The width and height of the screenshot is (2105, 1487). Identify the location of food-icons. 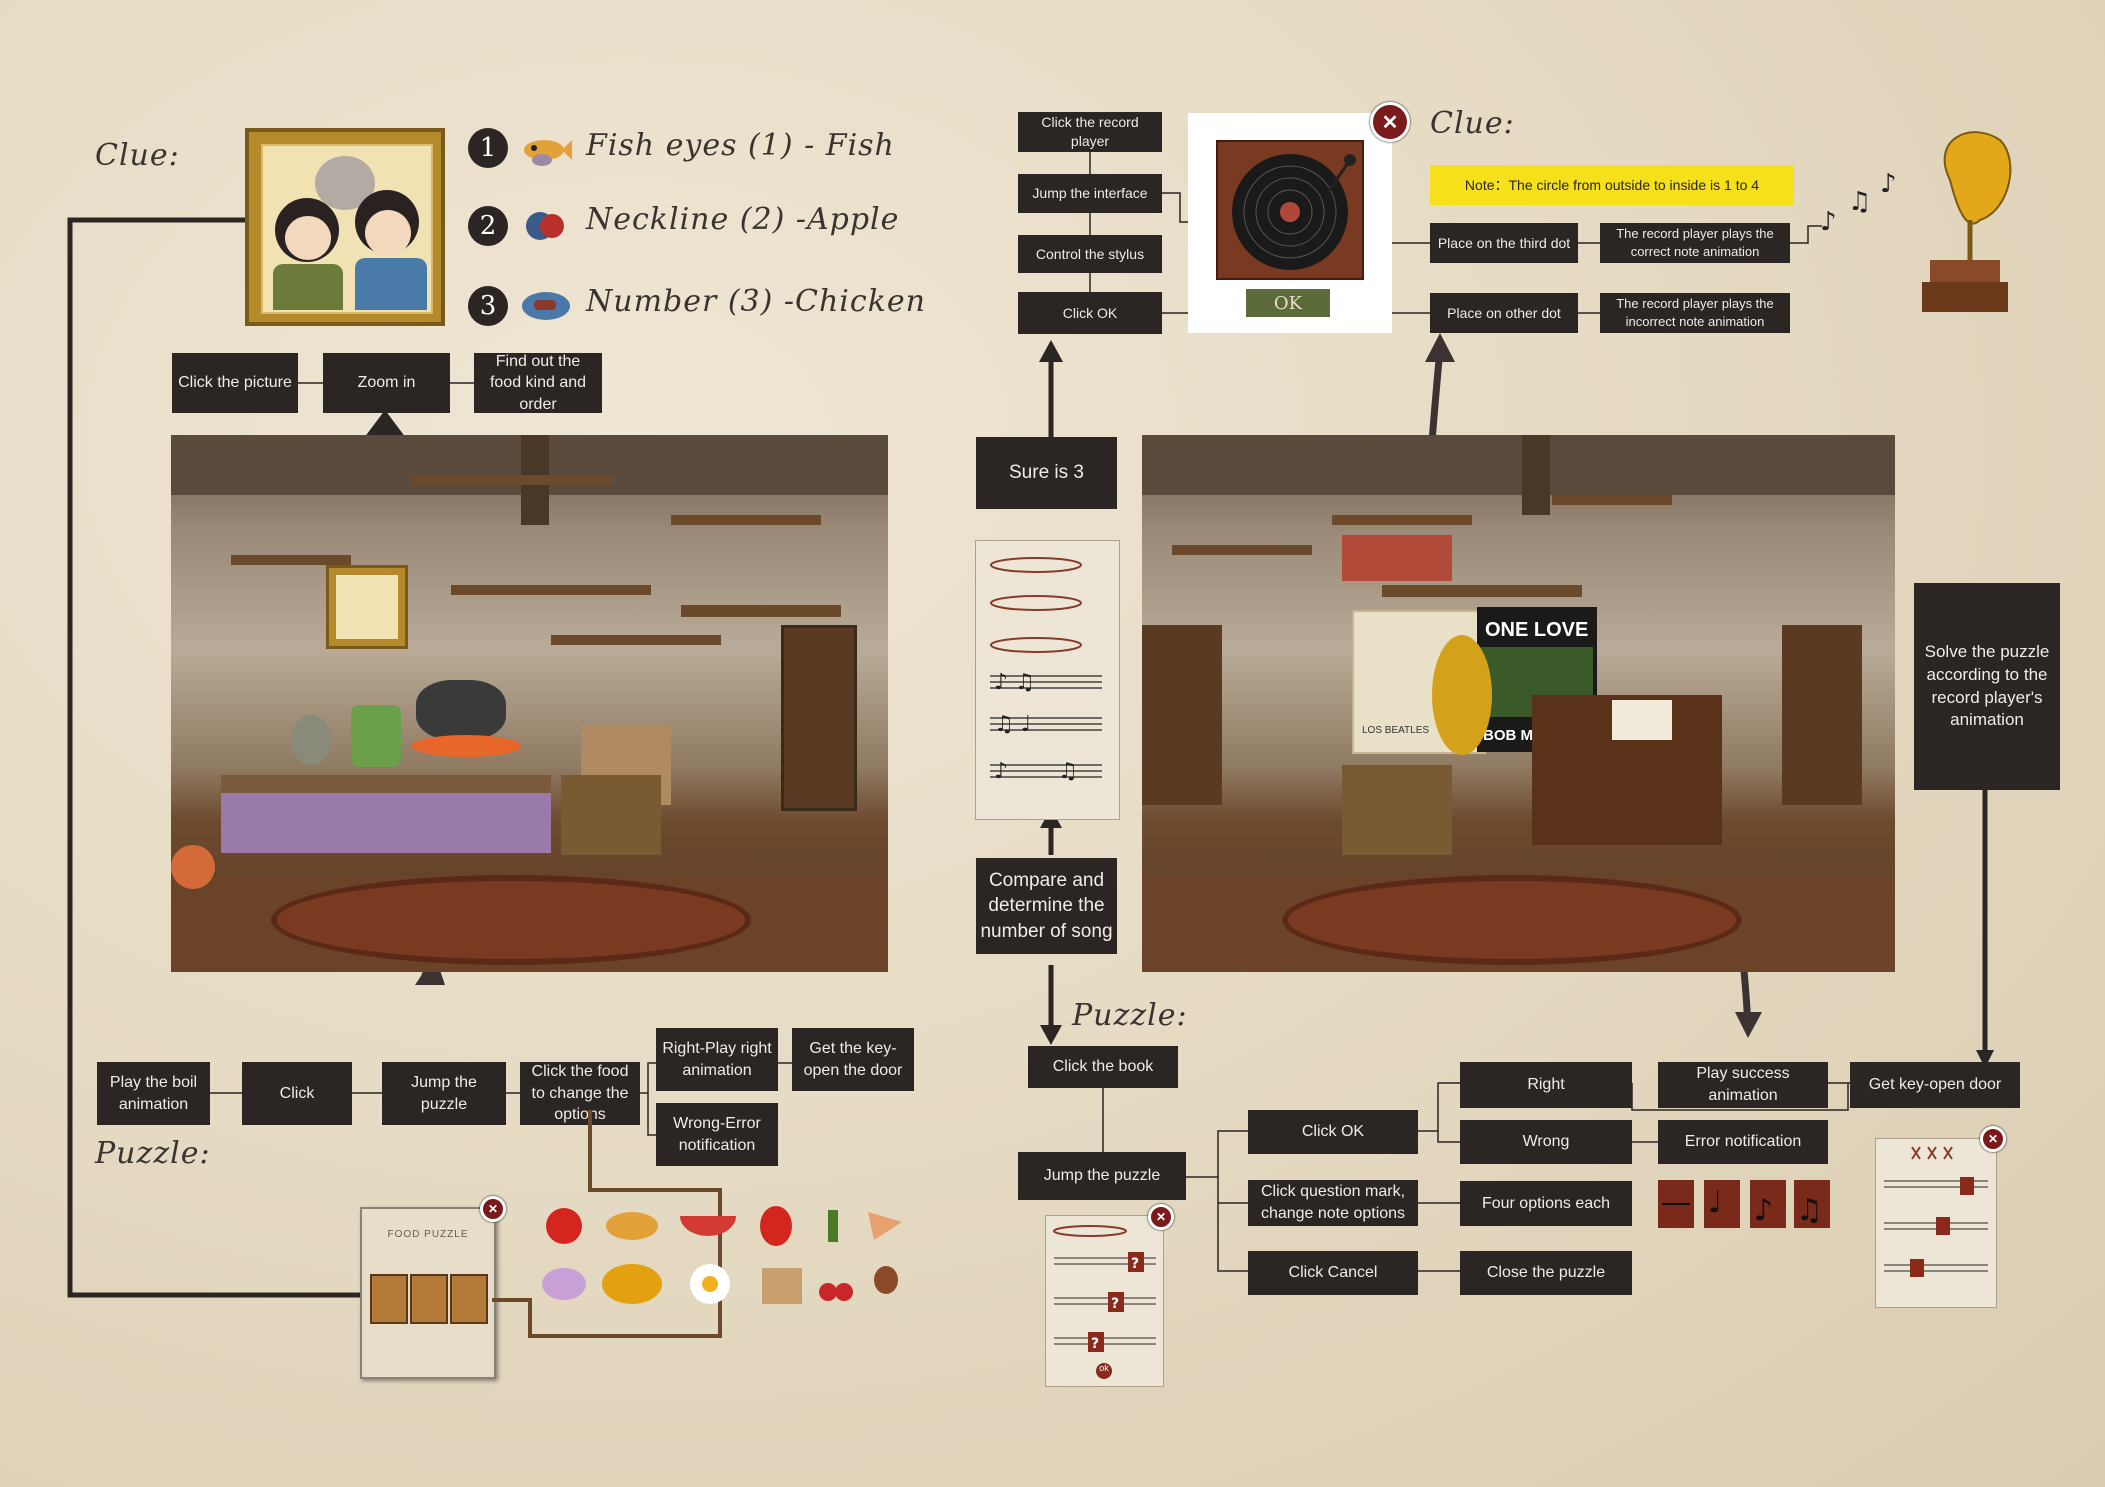
(725, 1255).